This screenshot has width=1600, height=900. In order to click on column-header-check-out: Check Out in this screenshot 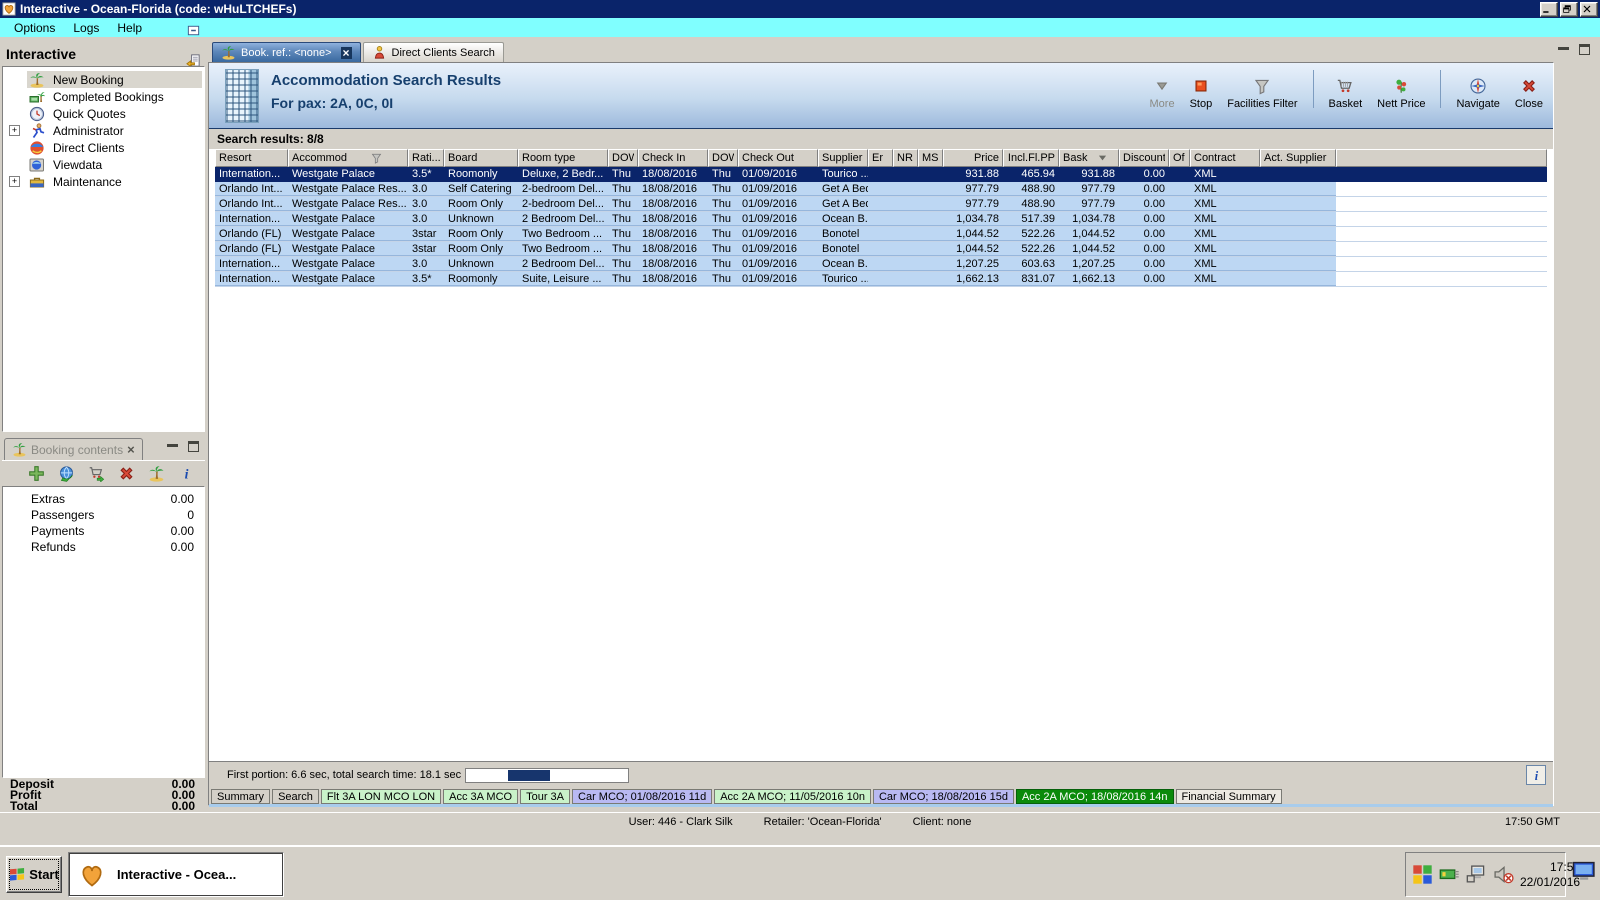, I will do `click(778, 158)`.